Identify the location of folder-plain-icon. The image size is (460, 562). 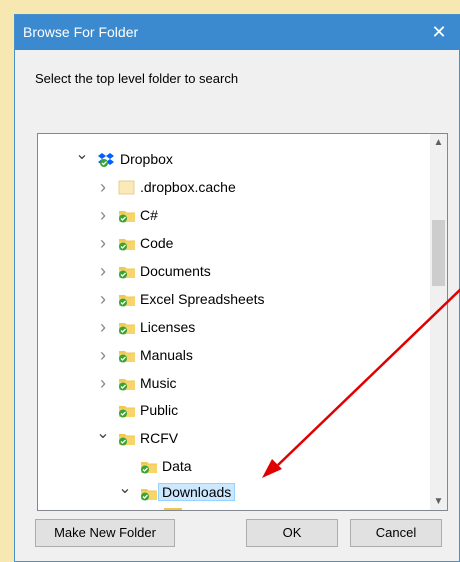
(126, 187).